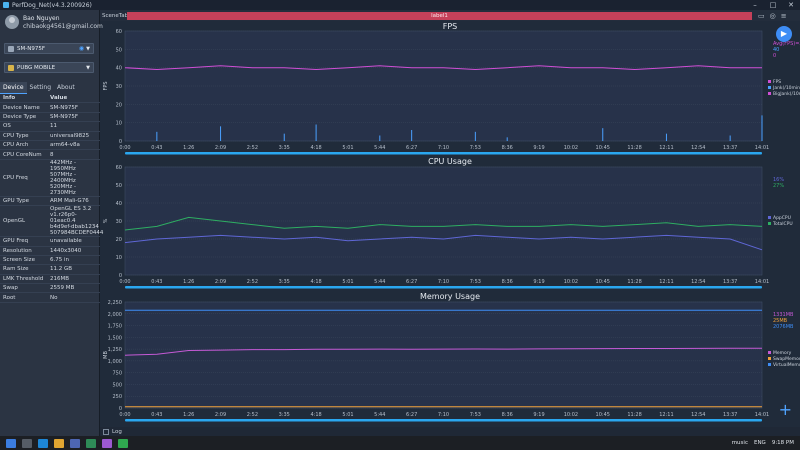 This screenshot has height=450, width=800. What do you see at coordinates (220, 415) in the screenshot?
I see `x-tick-label: 2:09` at bounding box center [220, 415].